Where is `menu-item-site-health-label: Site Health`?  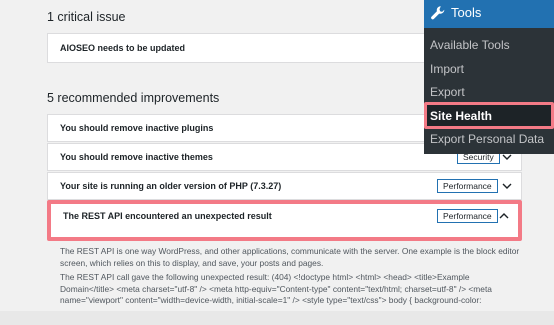 menu-item-site-health-label: Site Health is located at coordinates (461, 116).